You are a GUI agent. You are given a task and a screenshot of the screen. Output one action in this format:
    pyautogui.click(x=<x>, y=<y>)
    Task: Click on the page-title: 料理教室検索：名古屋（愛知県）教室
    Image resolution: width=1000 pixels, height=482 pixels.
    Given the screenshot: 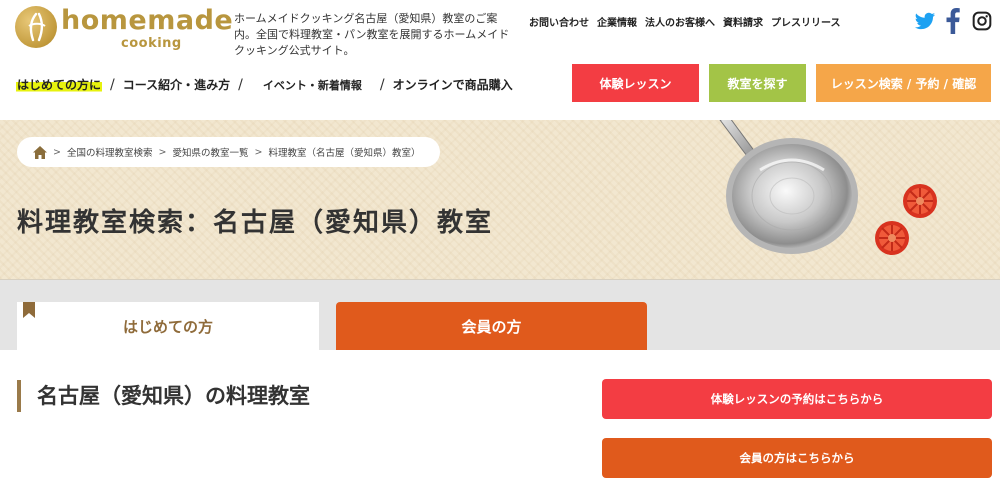 What is the action you would take?
    pyautogui.click(x=255, y=223)
    